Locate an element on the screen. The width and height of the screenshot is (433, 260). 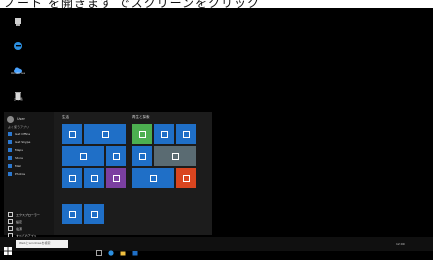
app-item: Get Office is located at coordinates (30, 134).